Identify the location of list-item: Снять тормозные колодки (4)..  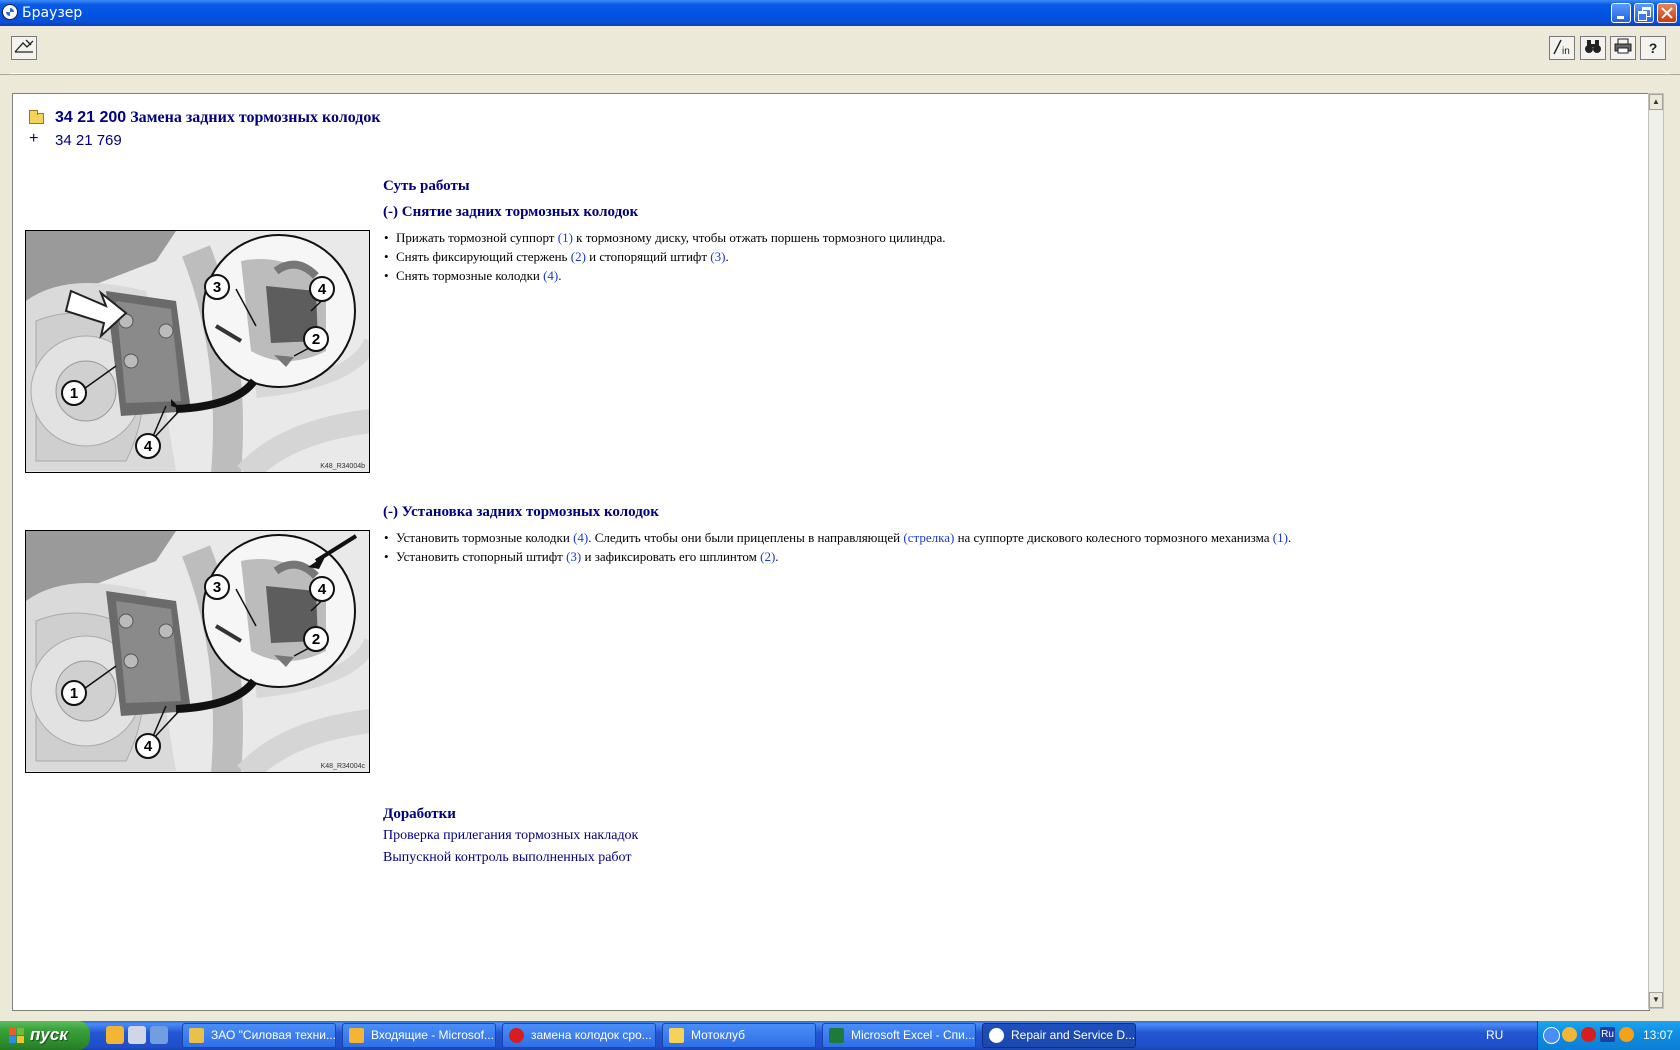
(664, 275).